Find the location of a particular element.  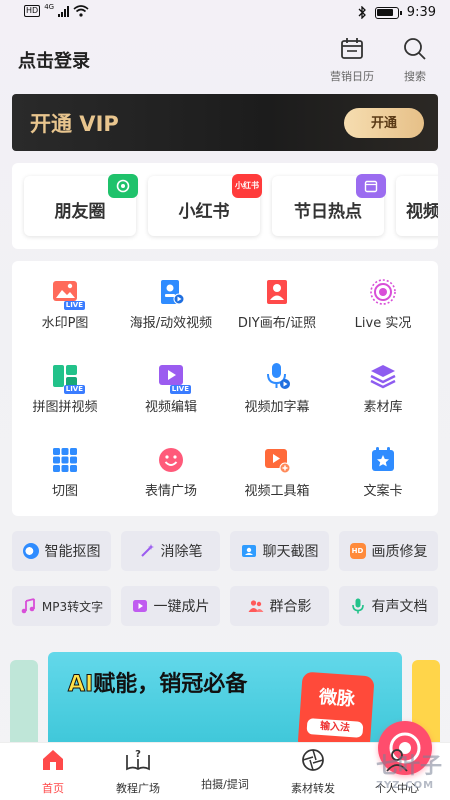

tool-label: 视频编辑 is located at coordinates (170, 407).